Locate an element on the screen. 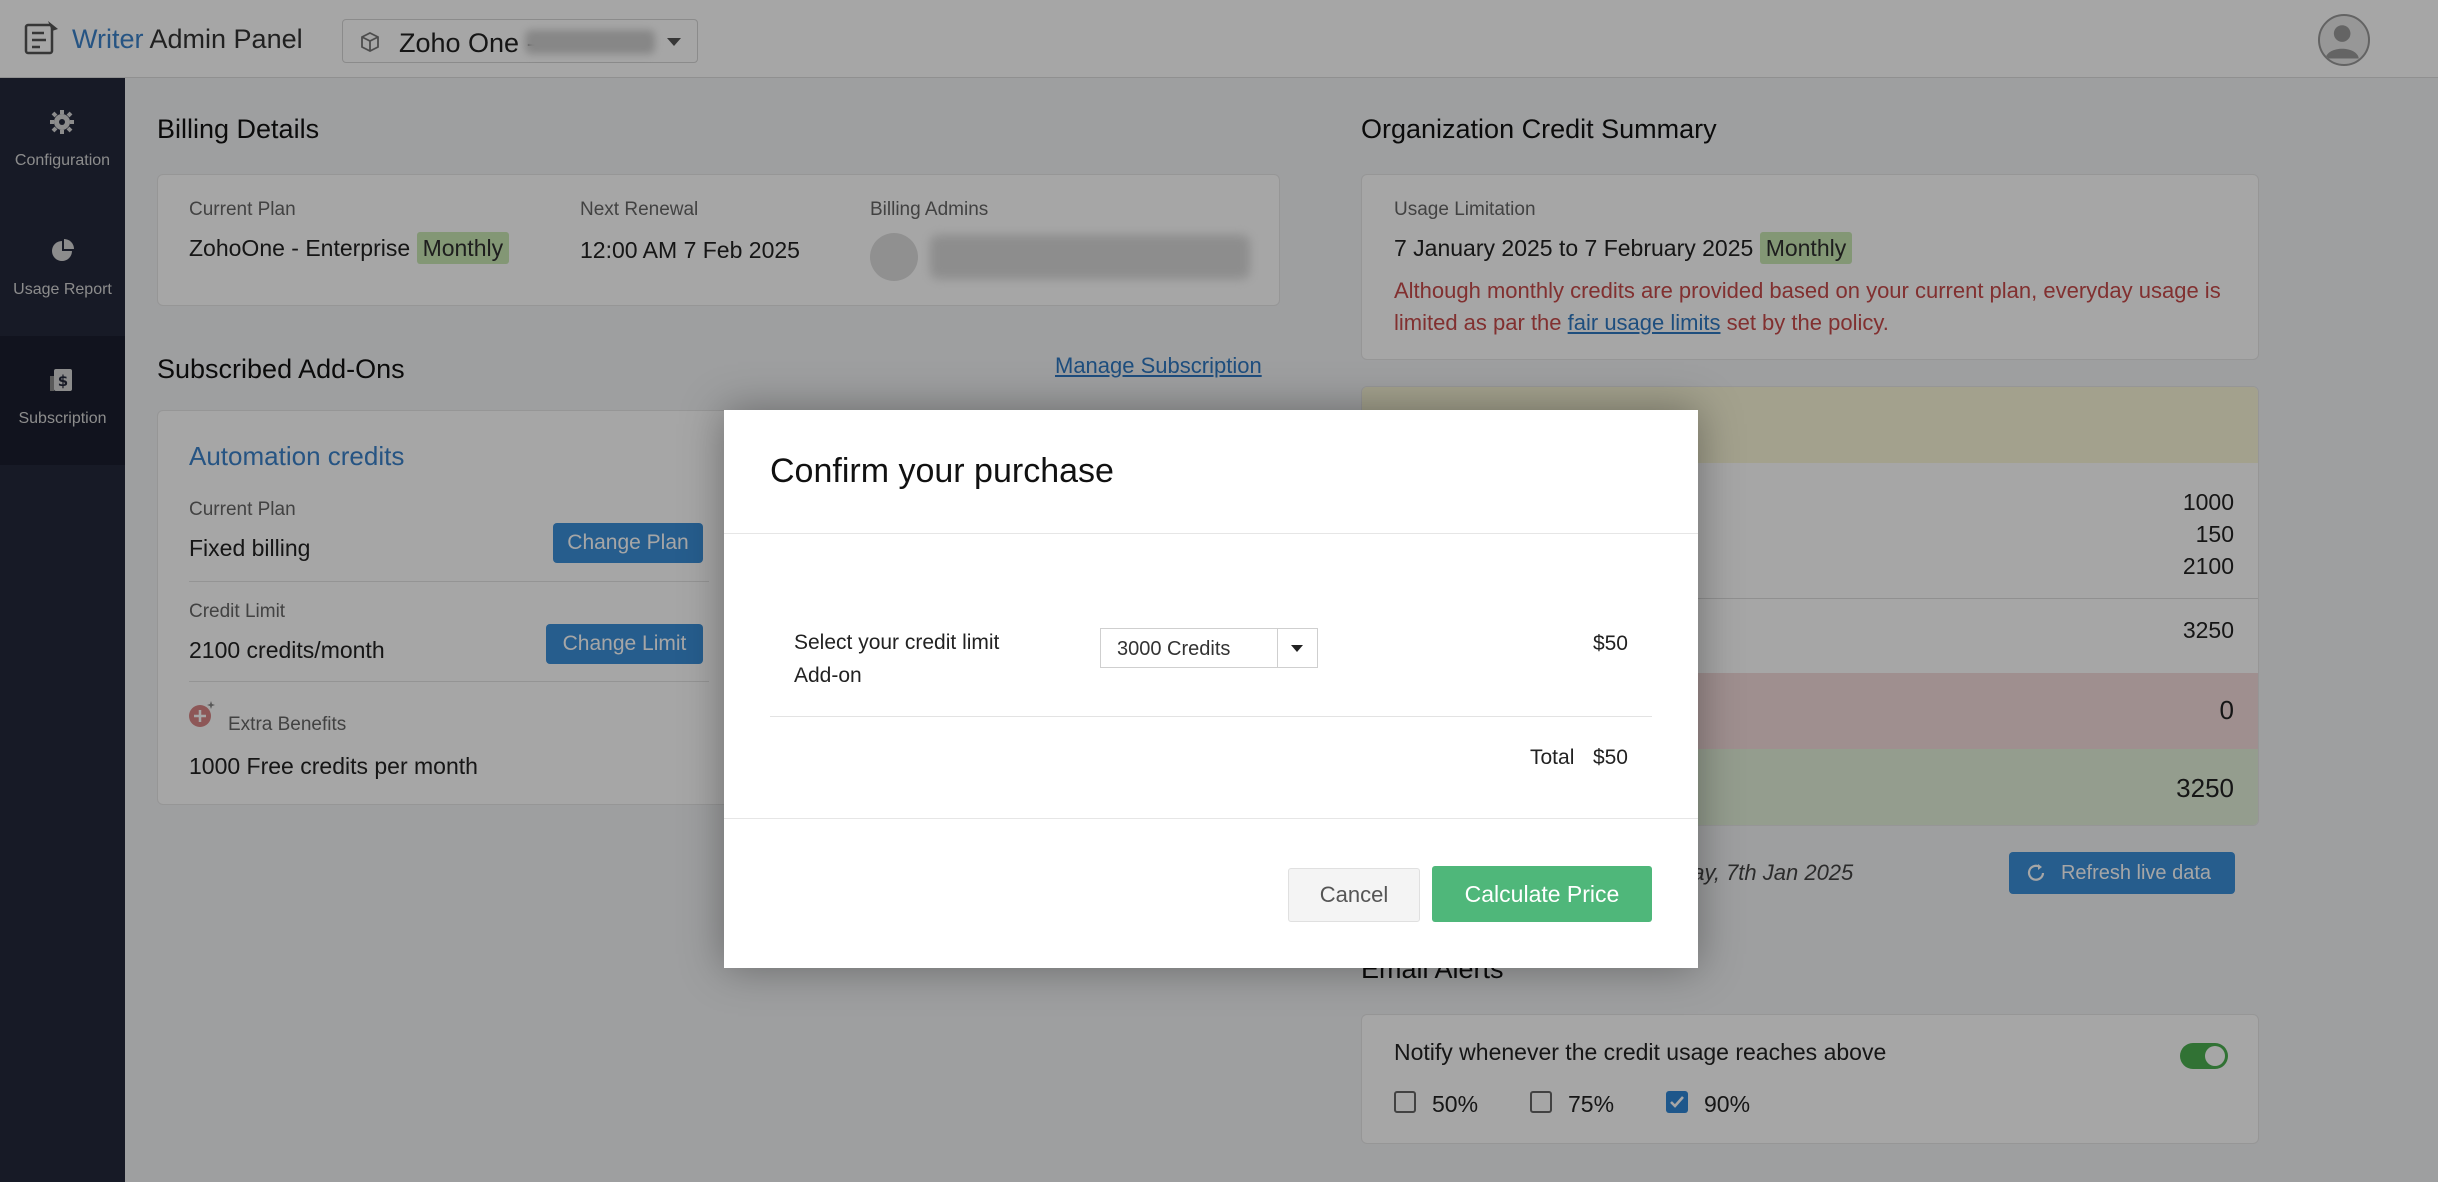 This screenshot has width=2438, height=1182. calculate-price-button: Calculate Price is located at coordinates (1542, 894).